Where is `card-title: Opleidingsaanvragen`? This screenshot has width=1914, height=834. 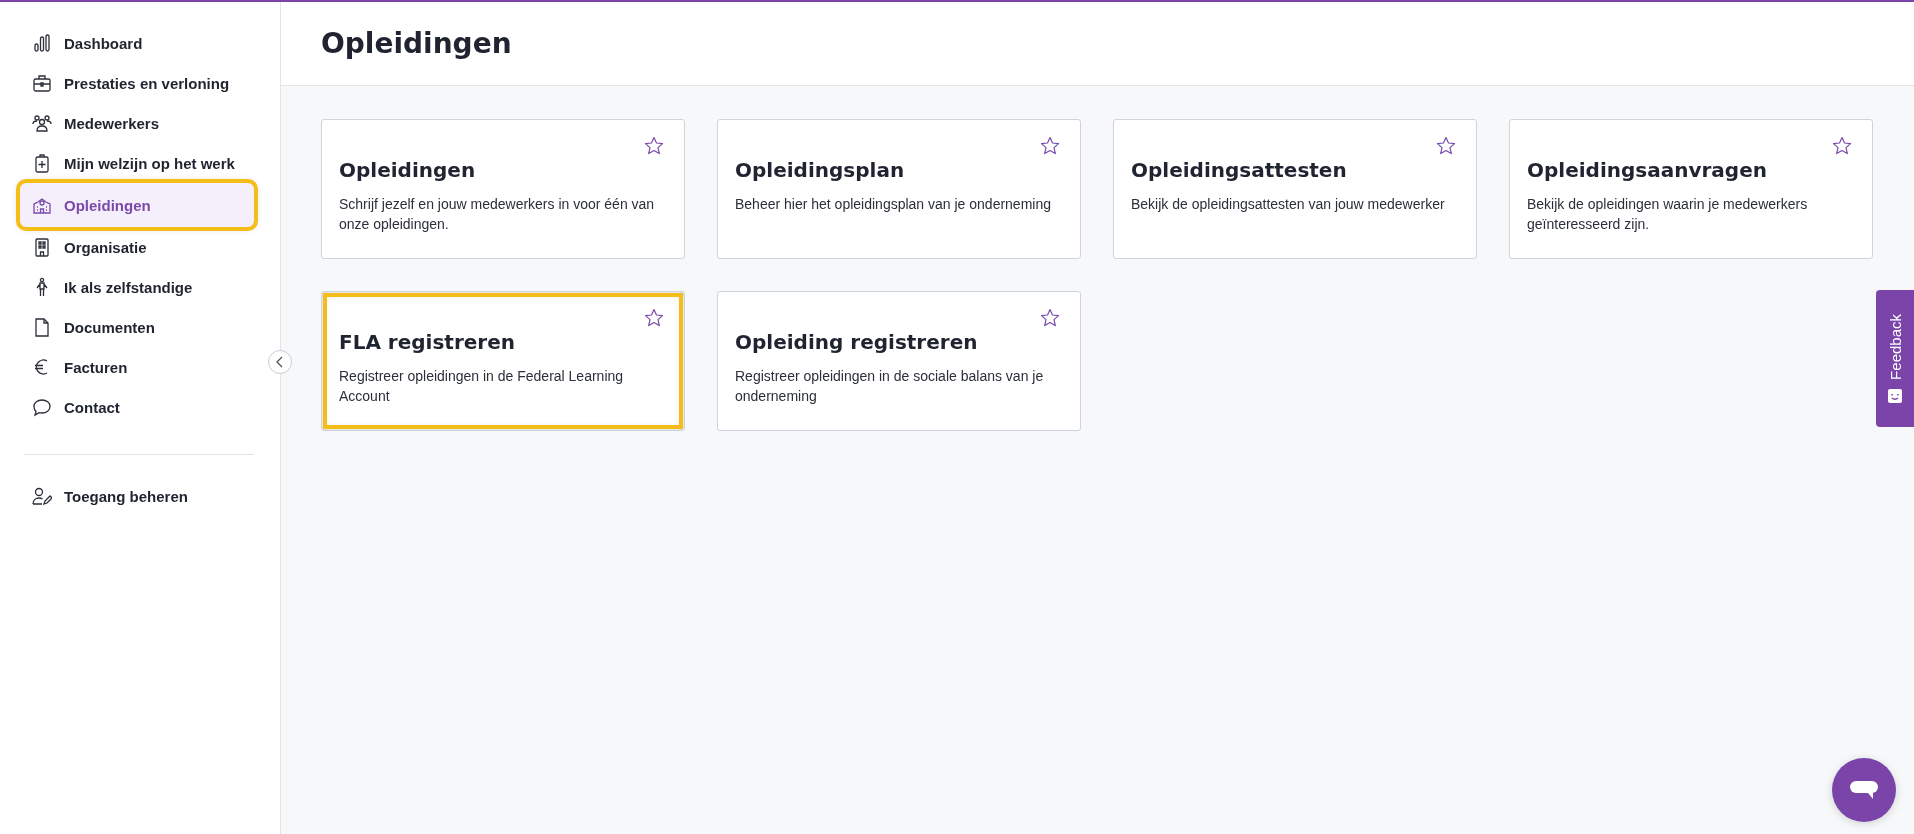 card-title: Opleidingsaanvragen is located at coordinates (1647, 170).